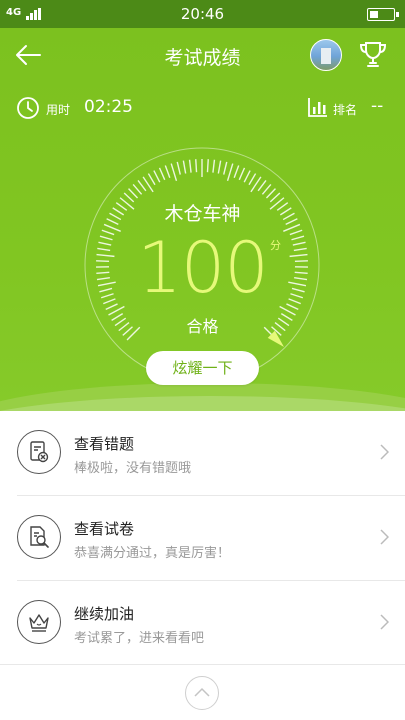 The width and height of the screenshot is (405, 720). What do you see at coordinates (275, 245) in the screenshot?
I see `score-unit: 分` at bounding box center [275, 245].